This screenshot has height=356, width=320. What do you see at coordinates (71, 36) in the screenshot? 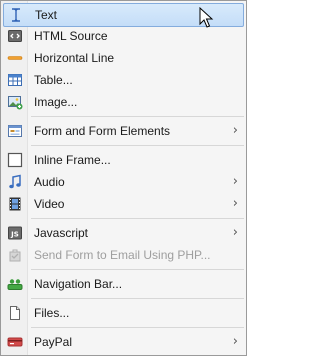
I see `menu-item-label: HTML Source` at bounding box center [71, 36].